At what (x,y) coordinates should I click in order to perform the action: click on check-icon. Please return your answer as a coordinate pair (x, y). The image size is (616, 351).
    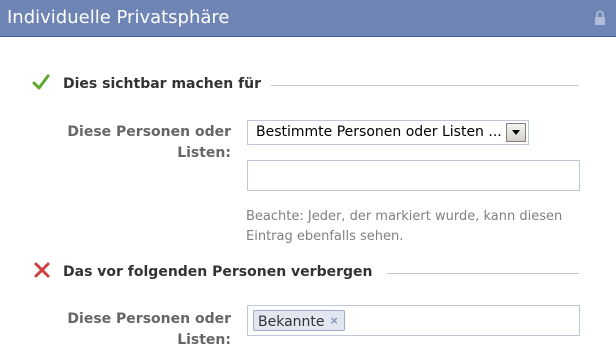
    Looking at the image, I should click on (41, 82).